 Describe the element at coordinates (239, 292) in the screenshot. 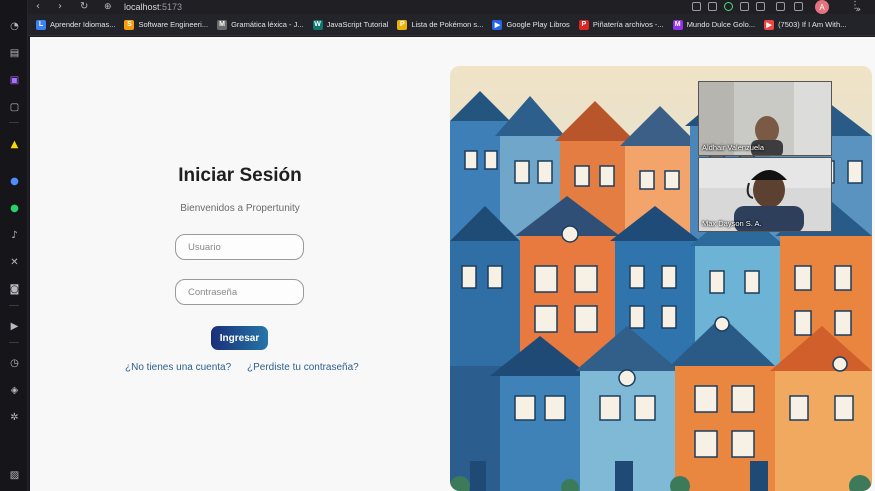

I see `password-field` at that location.